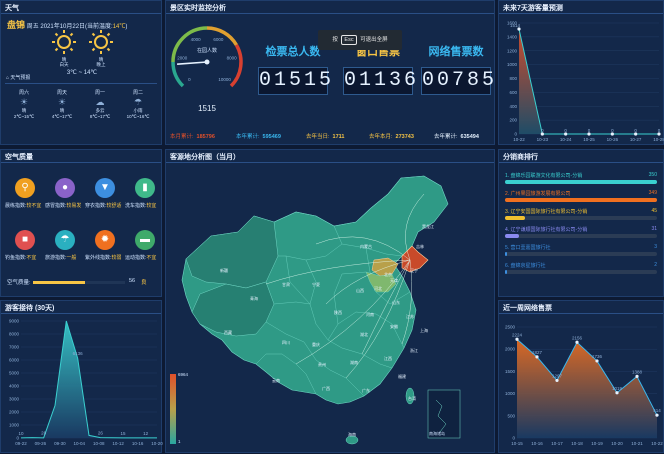  I want to click on distributor-name: 3. 辽宁安国国际旅行社有限公司-分销, so click(546, 212).